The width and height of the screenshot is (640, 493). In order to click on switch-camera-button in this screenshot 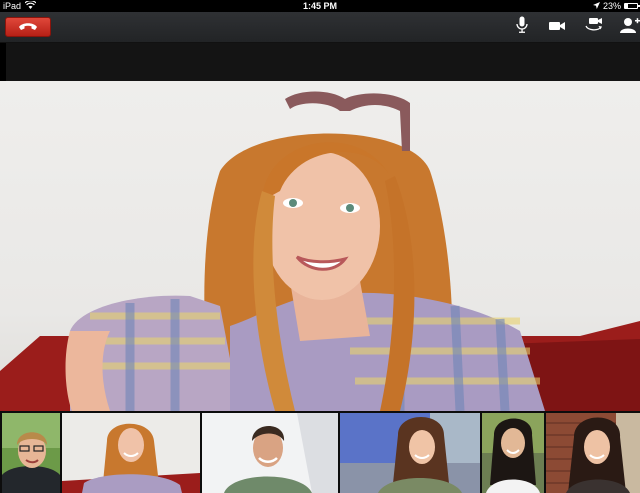, I will do `click(594, 27)`.